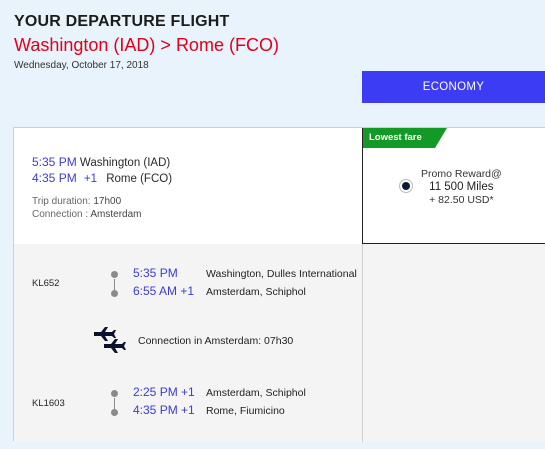 This screenshot has height=449, width=545. Describe the element at coordinates (125, 163) in the screenshot. I see `departure-city: Washington (IAD)` at that location.